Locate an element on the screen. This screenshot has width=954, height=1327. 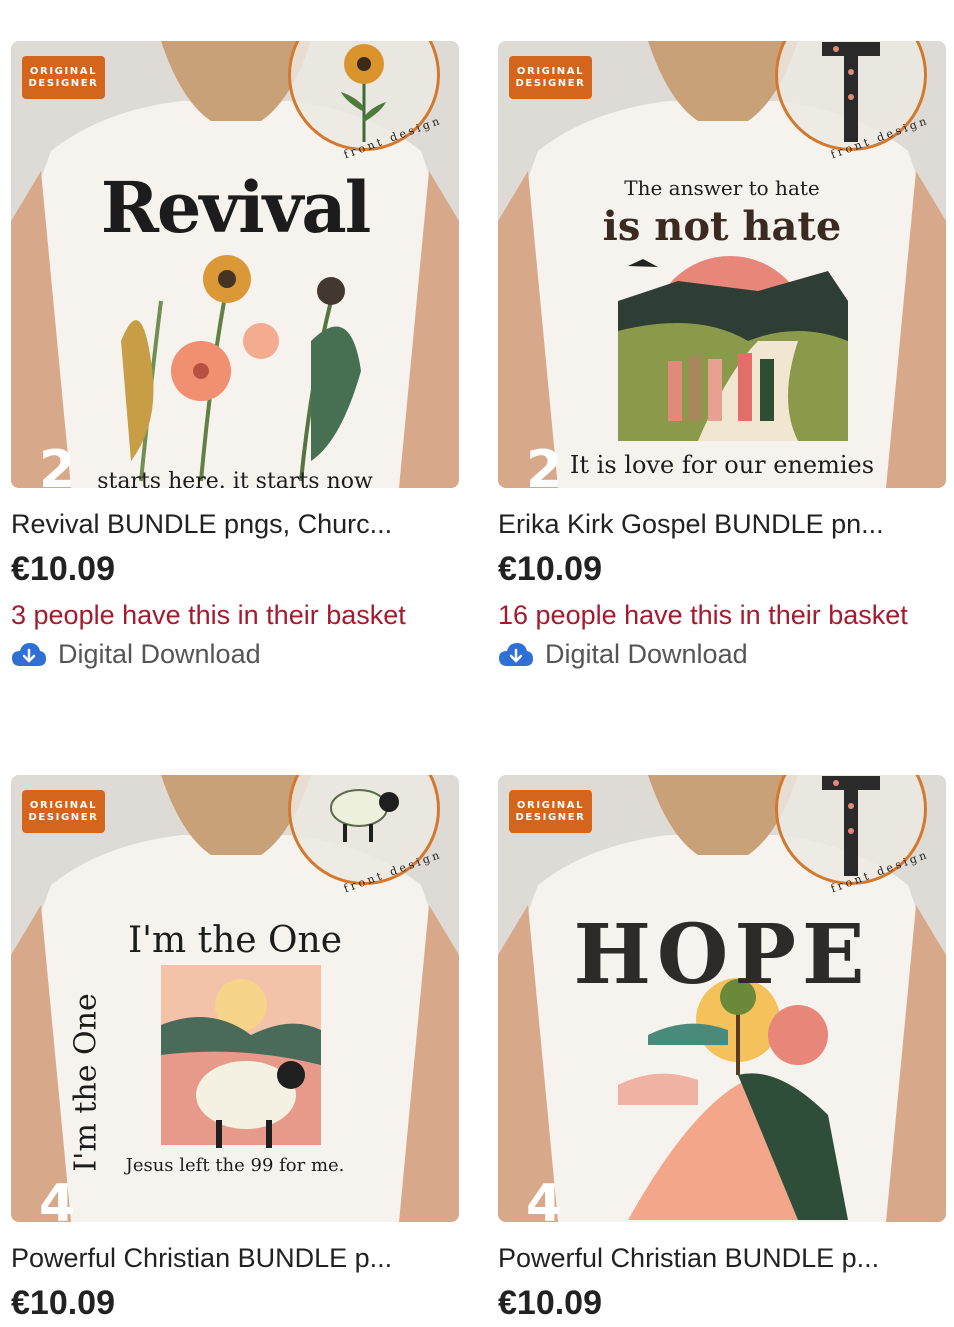
design-heading-2: is not hate is located at coordinates (722, 226).